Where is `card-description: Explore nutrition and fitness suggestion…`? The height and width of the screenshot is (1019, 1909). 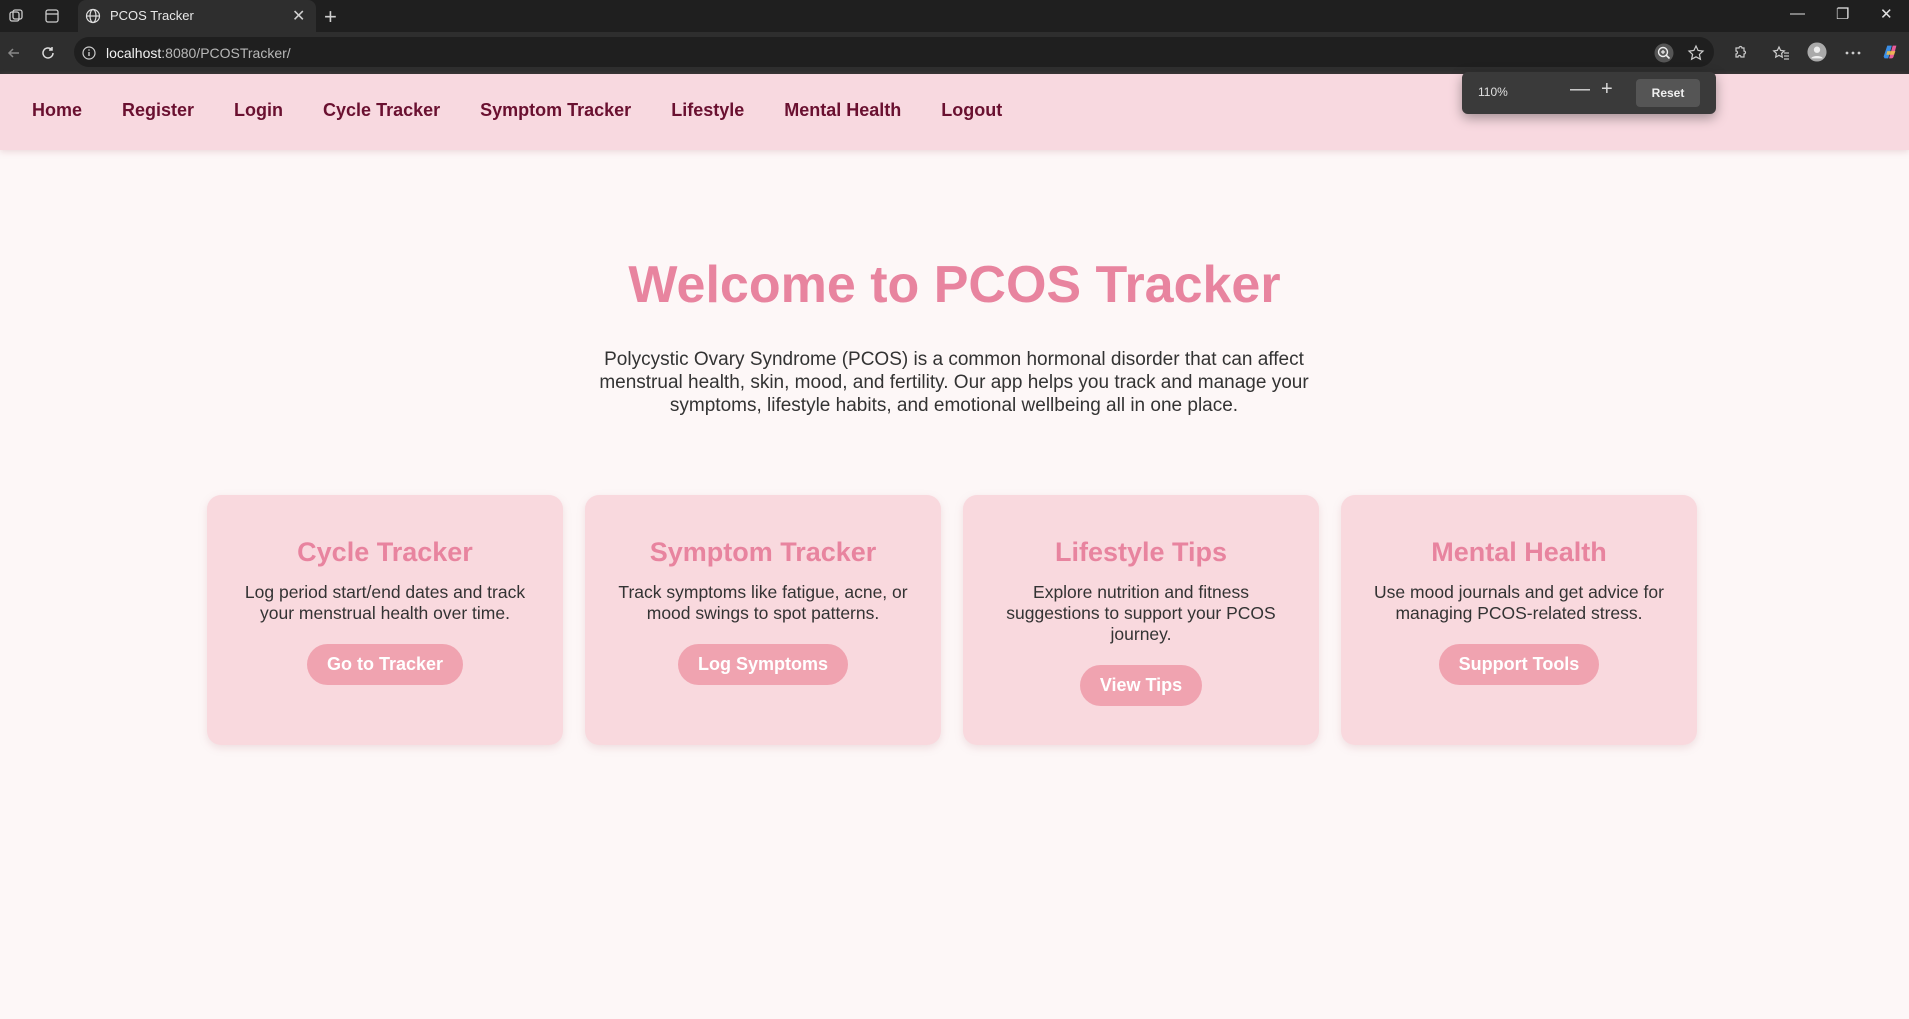
card-description: Explore nutrition and fitness suggestion… is located at coordinates (1141, 613).